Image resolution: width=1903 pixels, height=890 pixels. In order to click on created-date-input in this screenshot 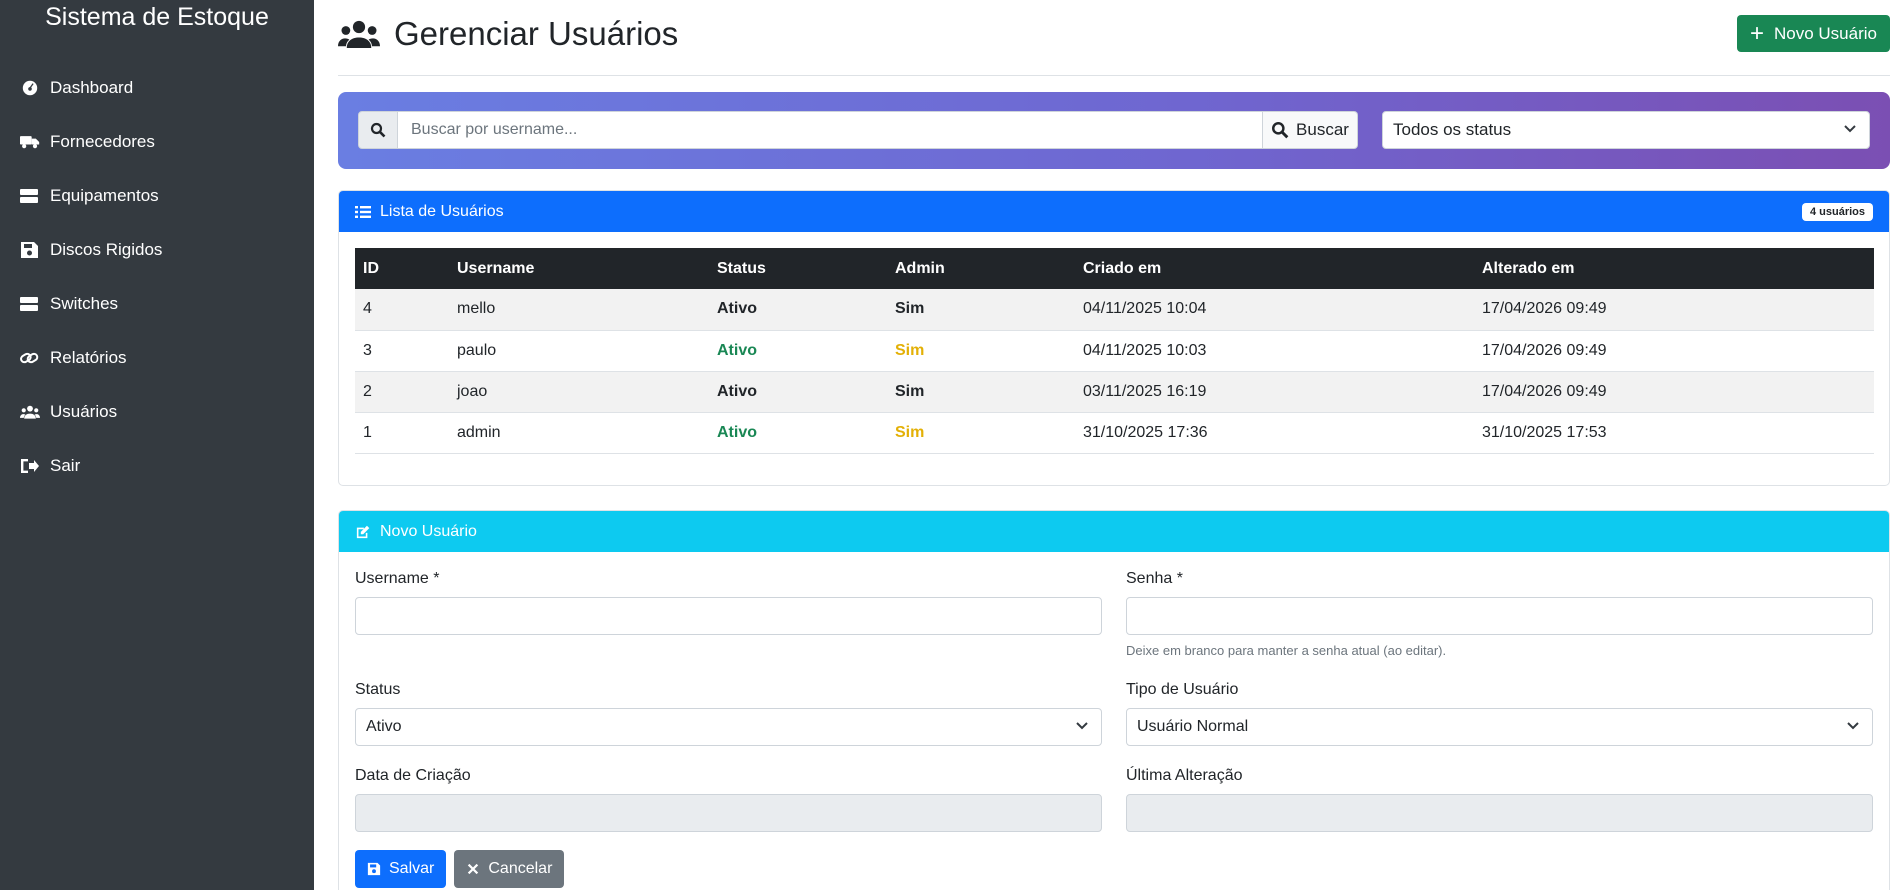, I will do `click(728, 813)`.